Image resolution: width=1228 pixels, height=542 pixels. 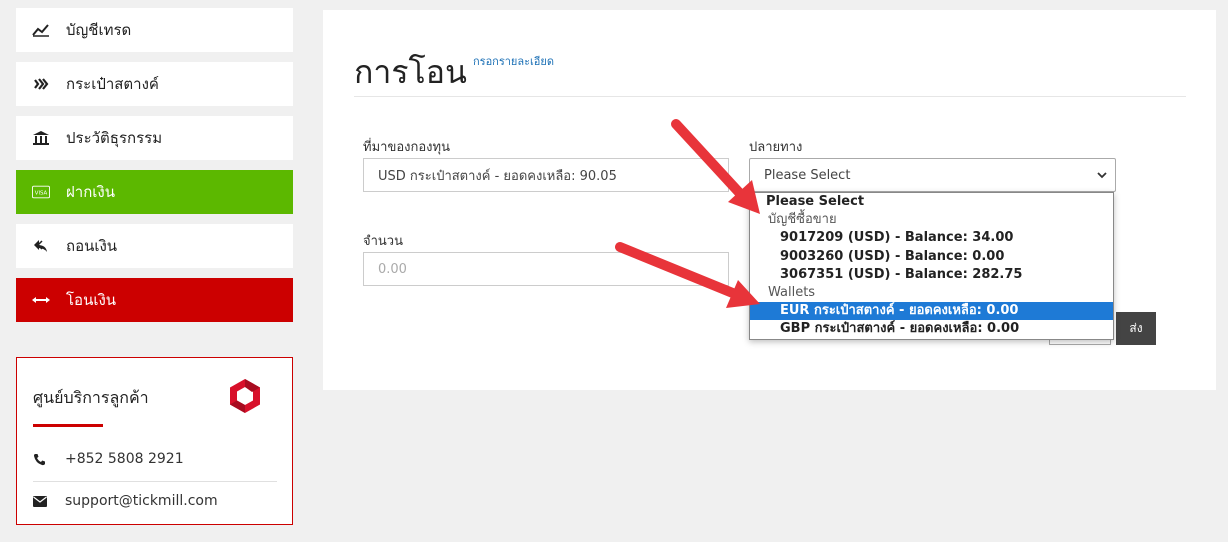 What do you see at coordinates (513, 61) in the screenshot?
I see `fill-details-link: กรอกรายละเอียด` at bounding box center [513, 61].